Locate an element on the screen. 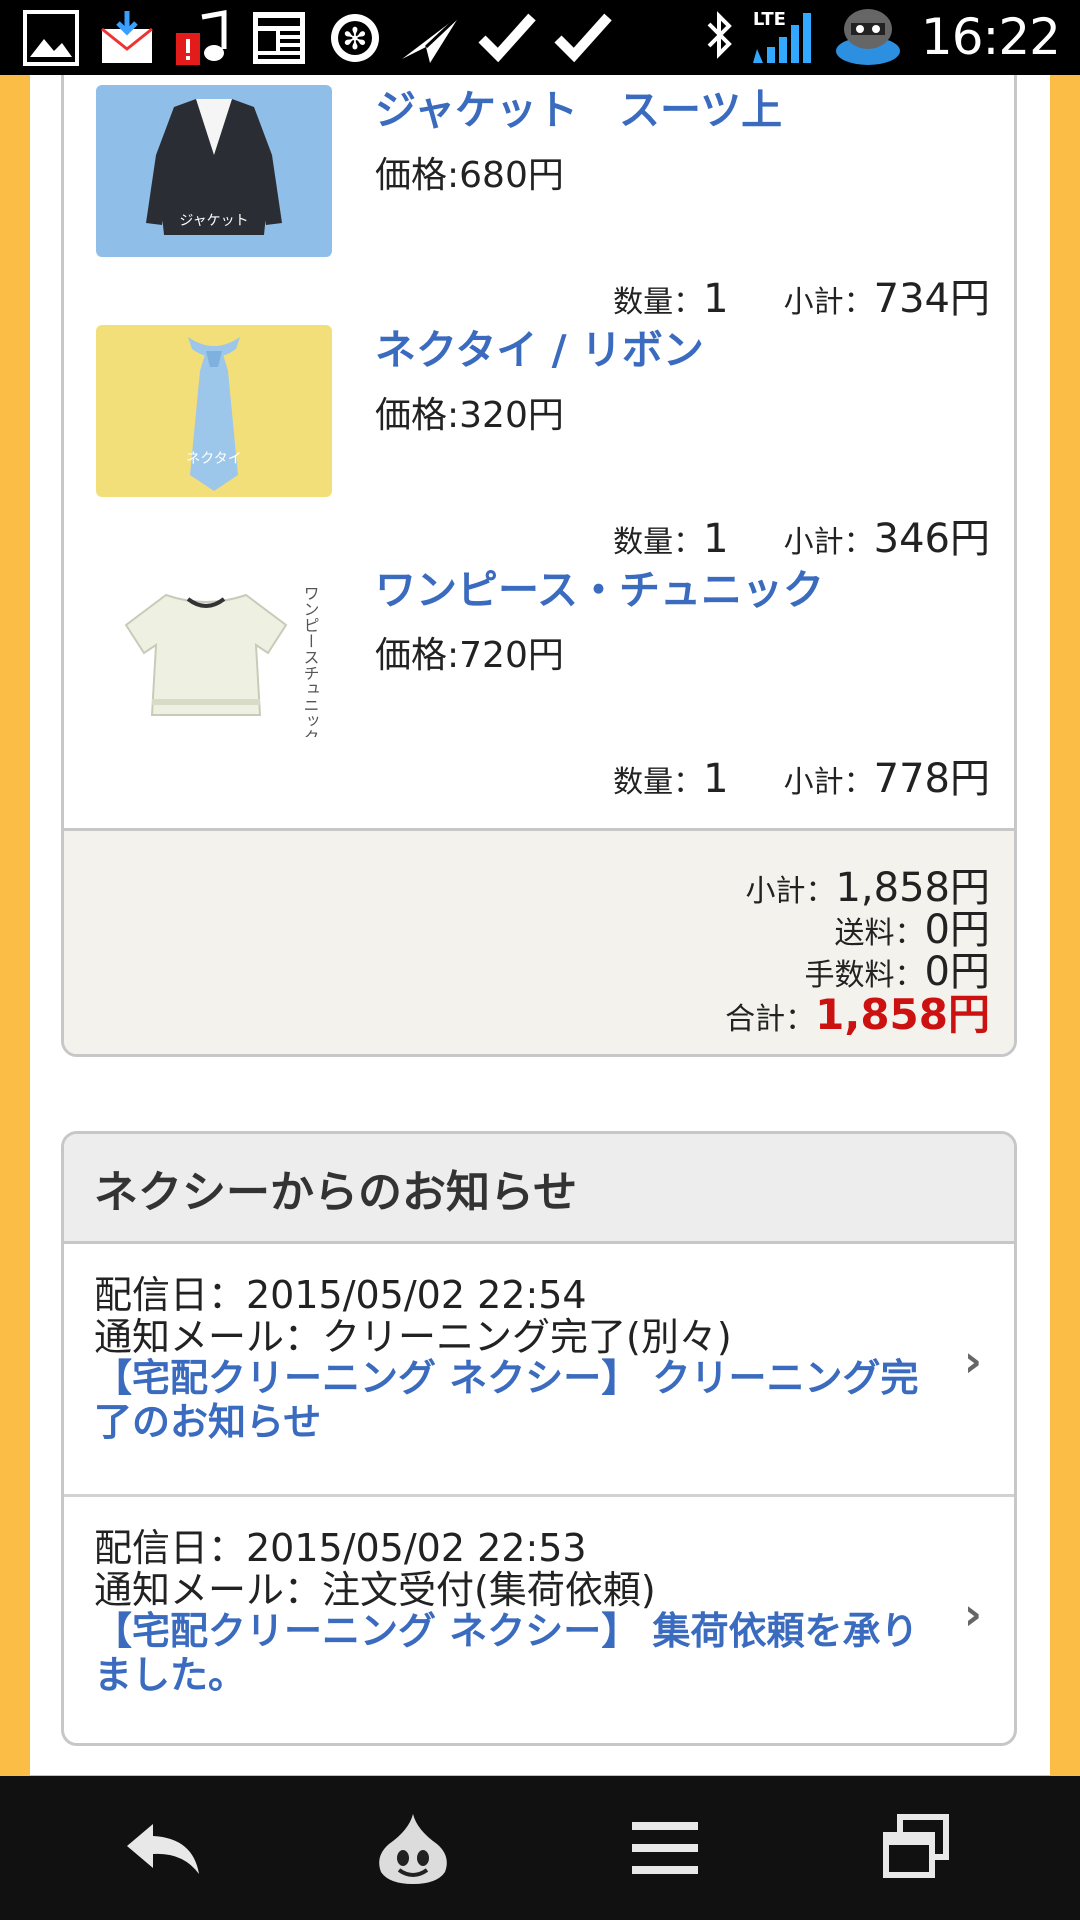 The image size is (1080, 1920). necktie-image: ネクタイ is located at coordinates (214, 414).